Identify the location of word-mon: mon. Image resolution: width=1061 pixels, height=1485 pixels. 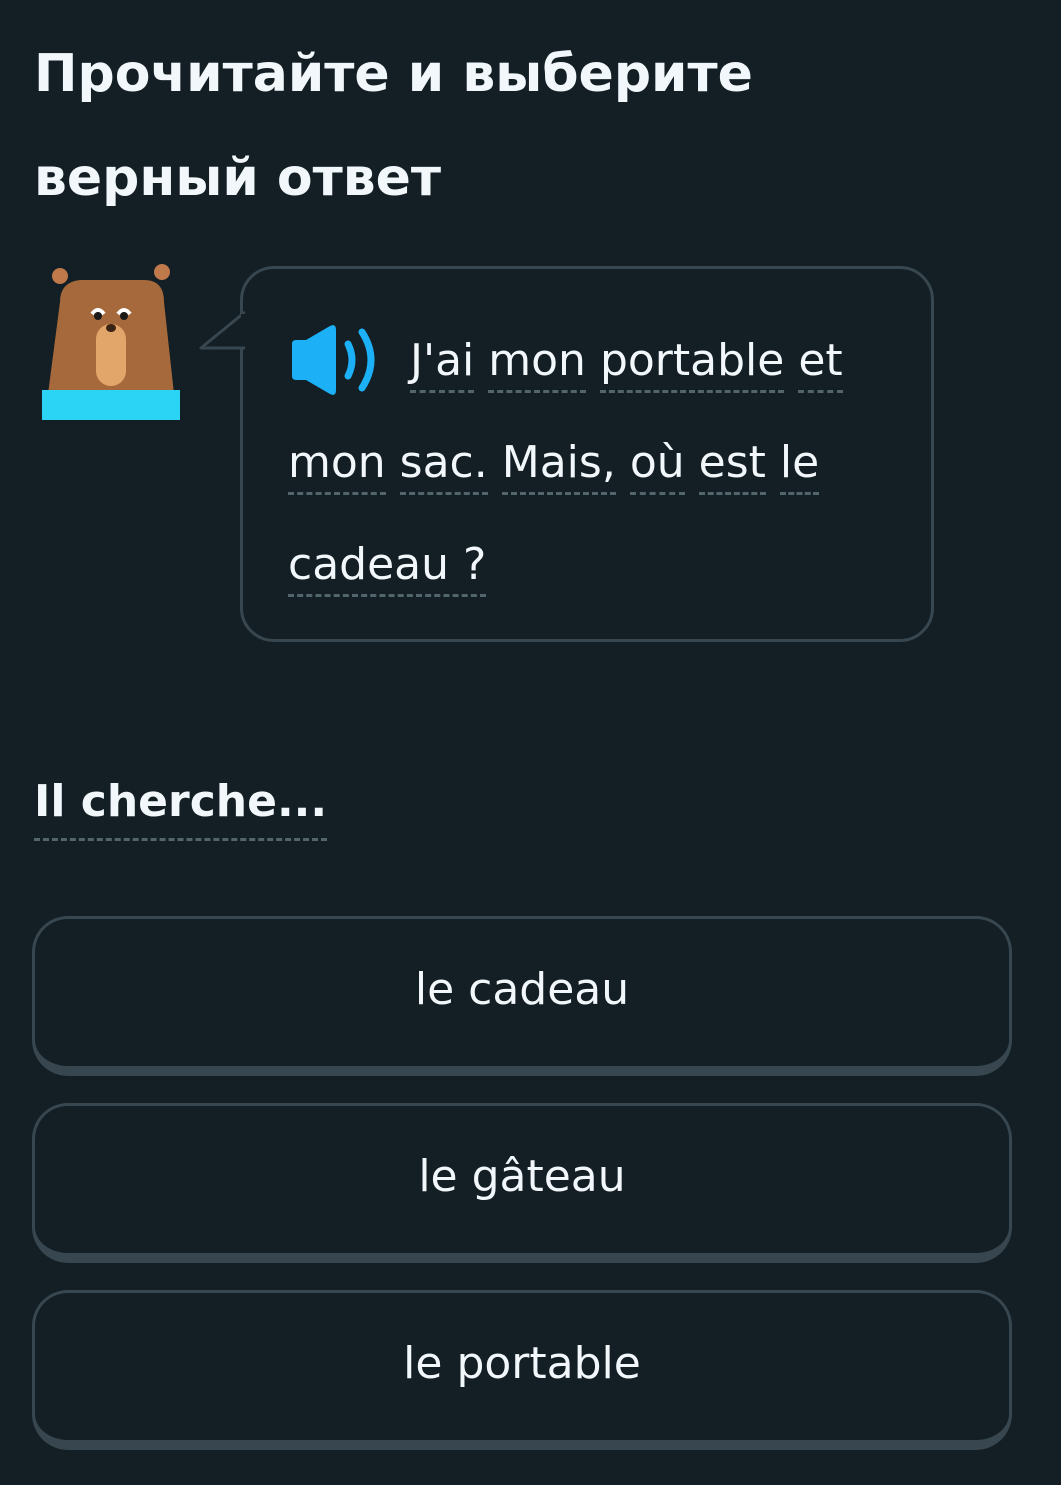
(537, 364).